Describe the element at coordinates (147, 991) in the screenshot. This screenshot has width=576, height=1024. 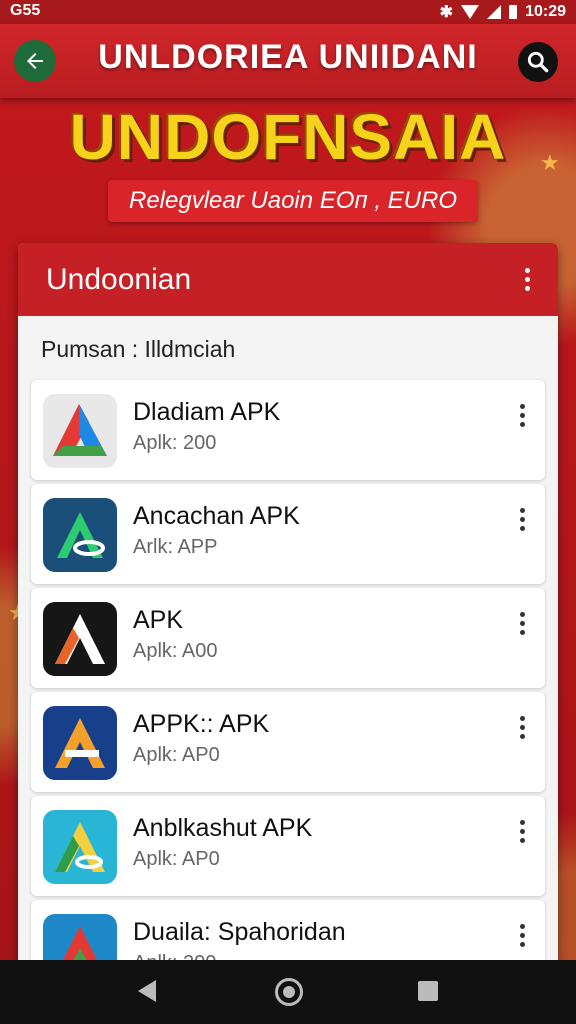
I see `nav-back-icon` at that location.